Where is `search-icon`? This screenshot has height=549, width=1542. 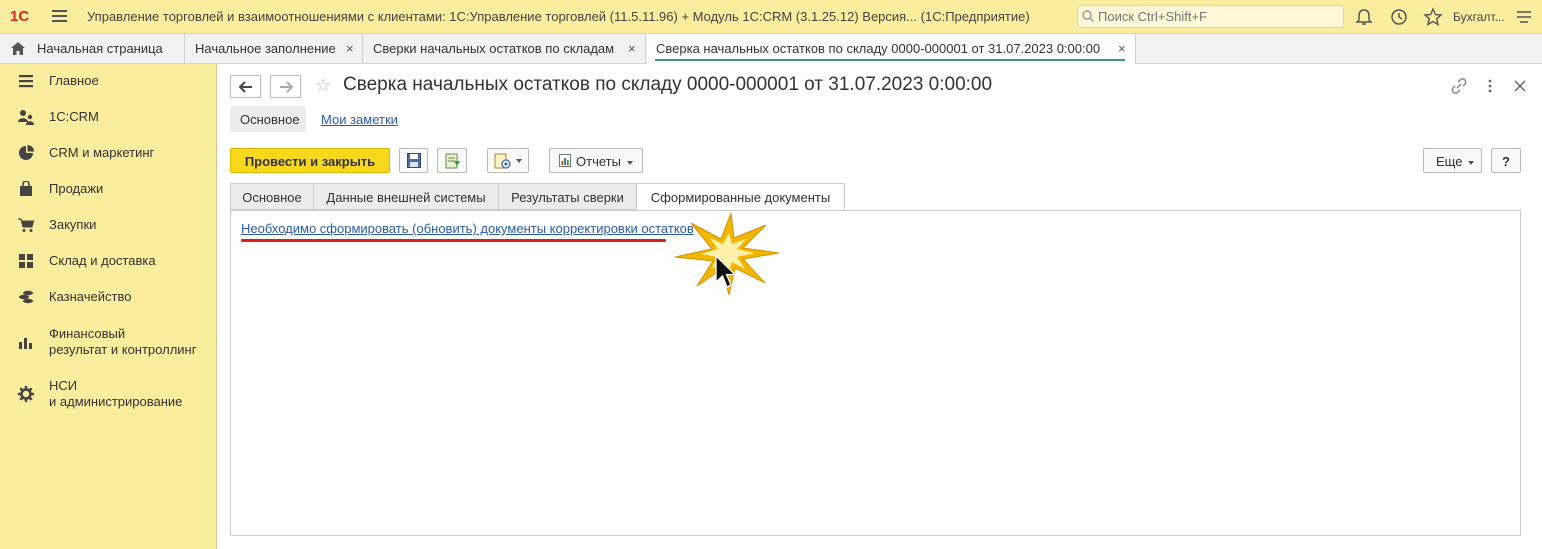
search-icon is located at coordinates (1088, 16).